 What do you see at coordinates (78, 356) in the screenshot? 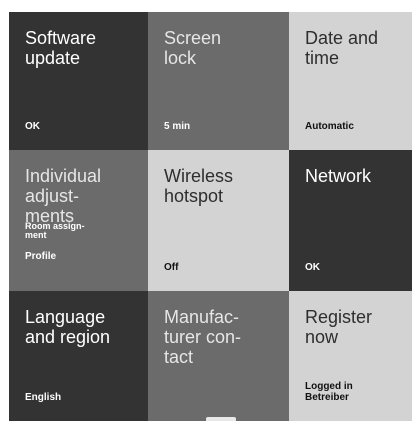
I see `tile-language-and-region: Language and region English` at bounding box center [78, 356].